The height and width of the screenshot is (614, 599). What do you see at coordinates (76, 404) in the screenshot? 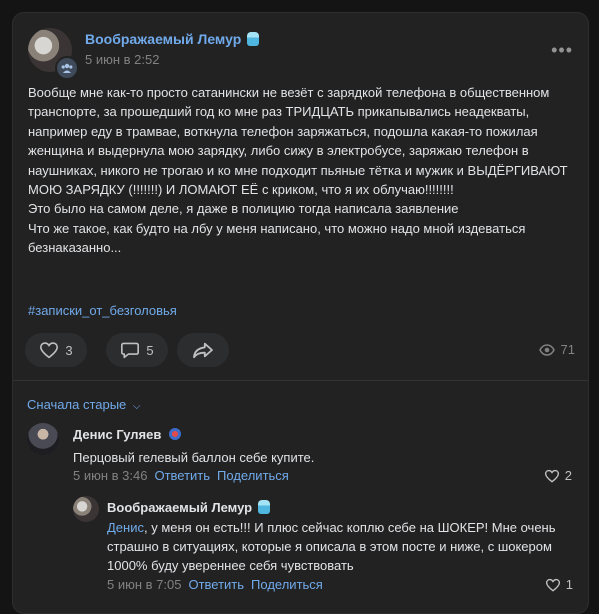
I see `sort-label: Сначала старые` at bounding box center [76, 404].